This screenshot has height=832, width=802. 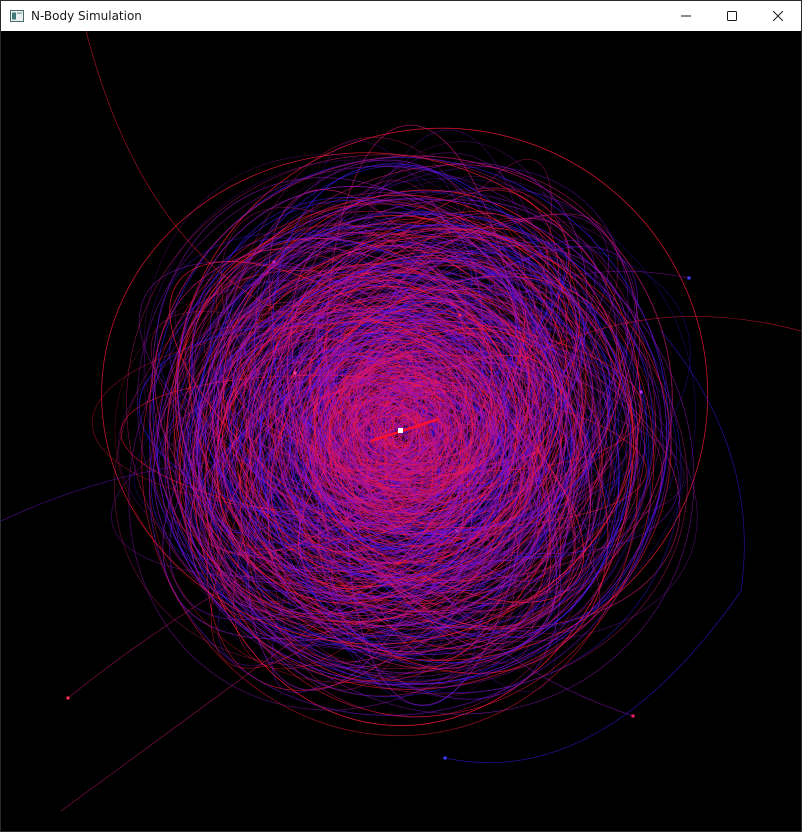 I want to click on central-body, so click(x=400, y=430).